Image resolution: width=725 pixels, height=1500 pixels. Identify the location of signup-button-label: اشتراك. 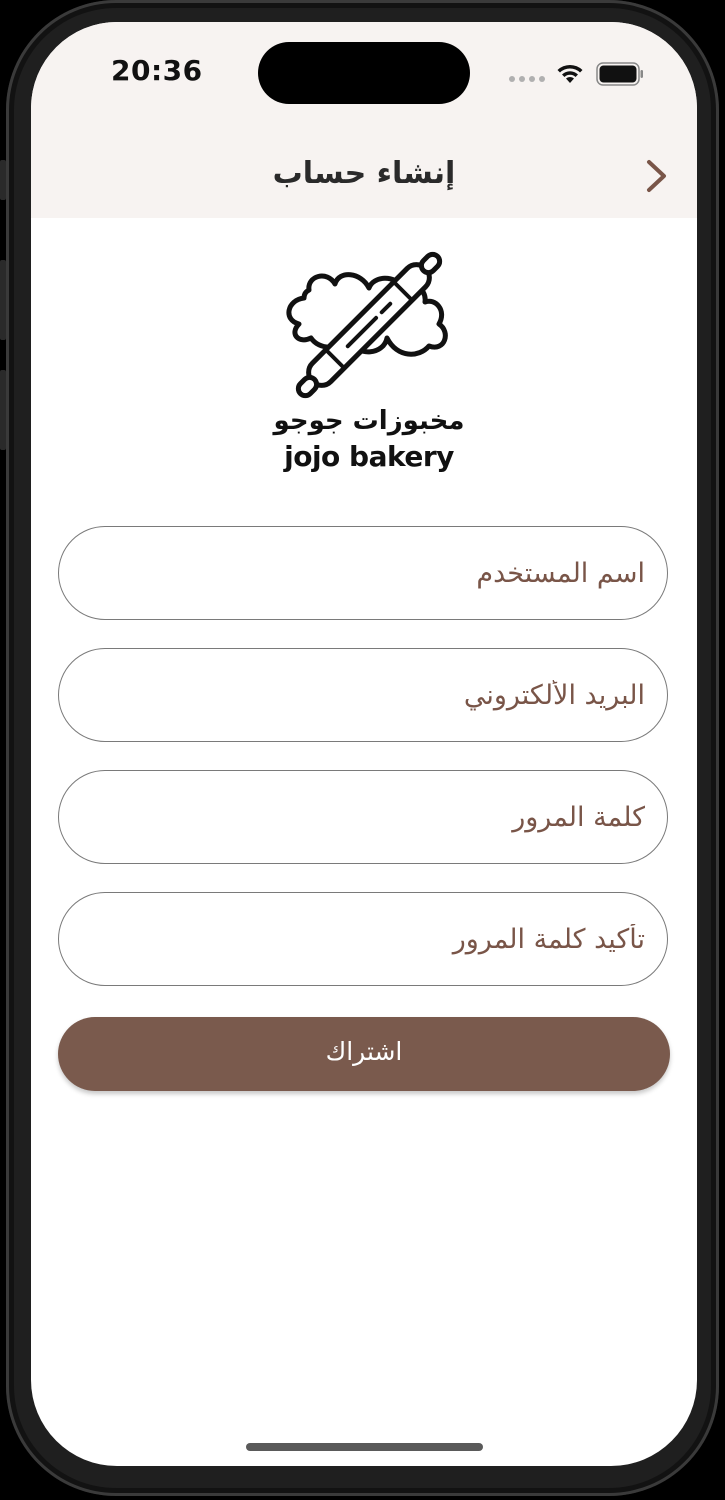
(364, 1051).